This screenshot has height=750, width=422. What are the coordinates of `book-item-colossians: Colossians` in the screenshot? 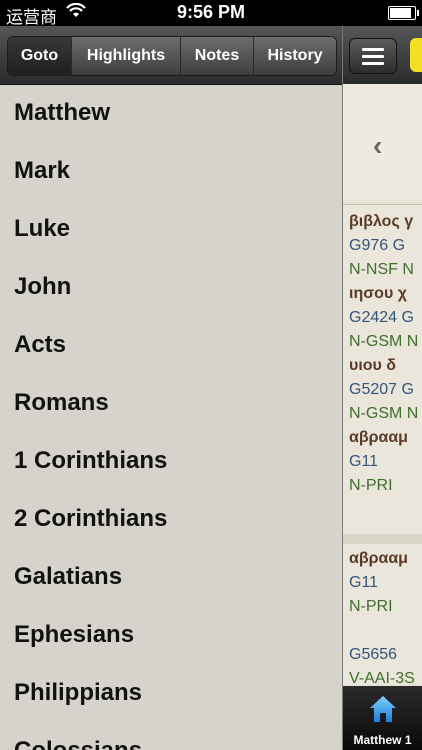 It's located at (171, 736).